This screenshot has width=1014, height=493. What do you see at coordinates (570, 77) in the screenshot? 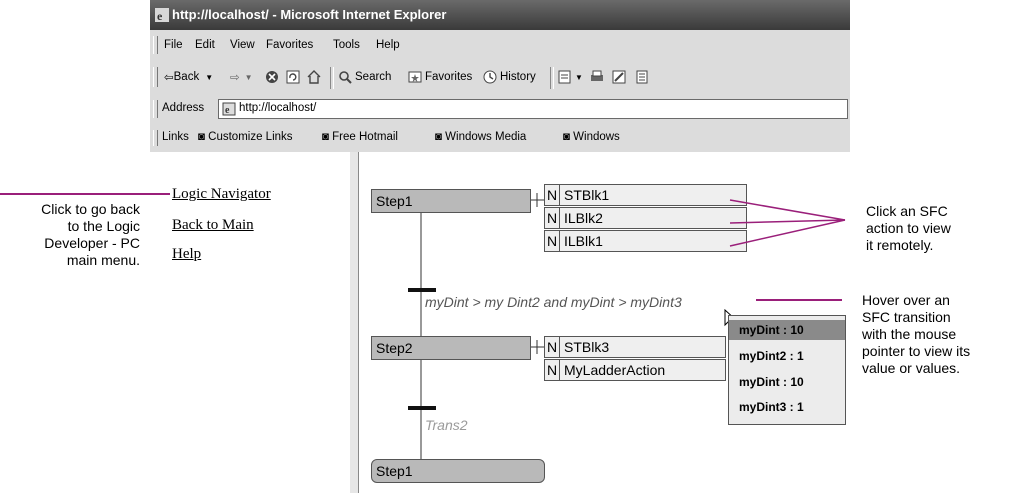
I see `mail-button: ▼` at bounding box center [570, 77].